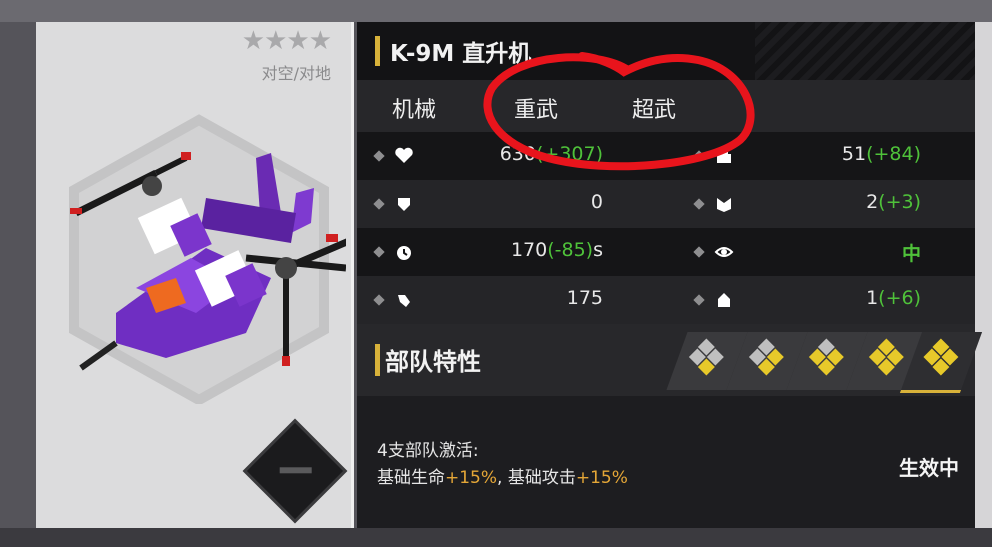 The height and width of the screenshot is (547, 992). Describe the element at coordinates (496, 537) in the screenshot. I see `background-bottom` at that location.